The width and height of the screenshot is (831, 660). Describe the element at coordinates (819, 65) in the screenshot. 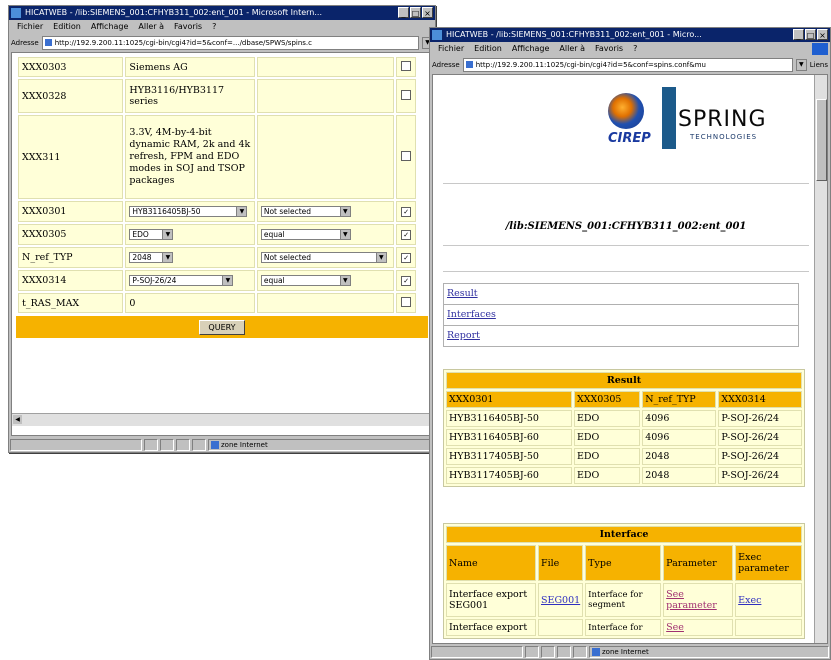

I see `links-label: Liens` at that location.